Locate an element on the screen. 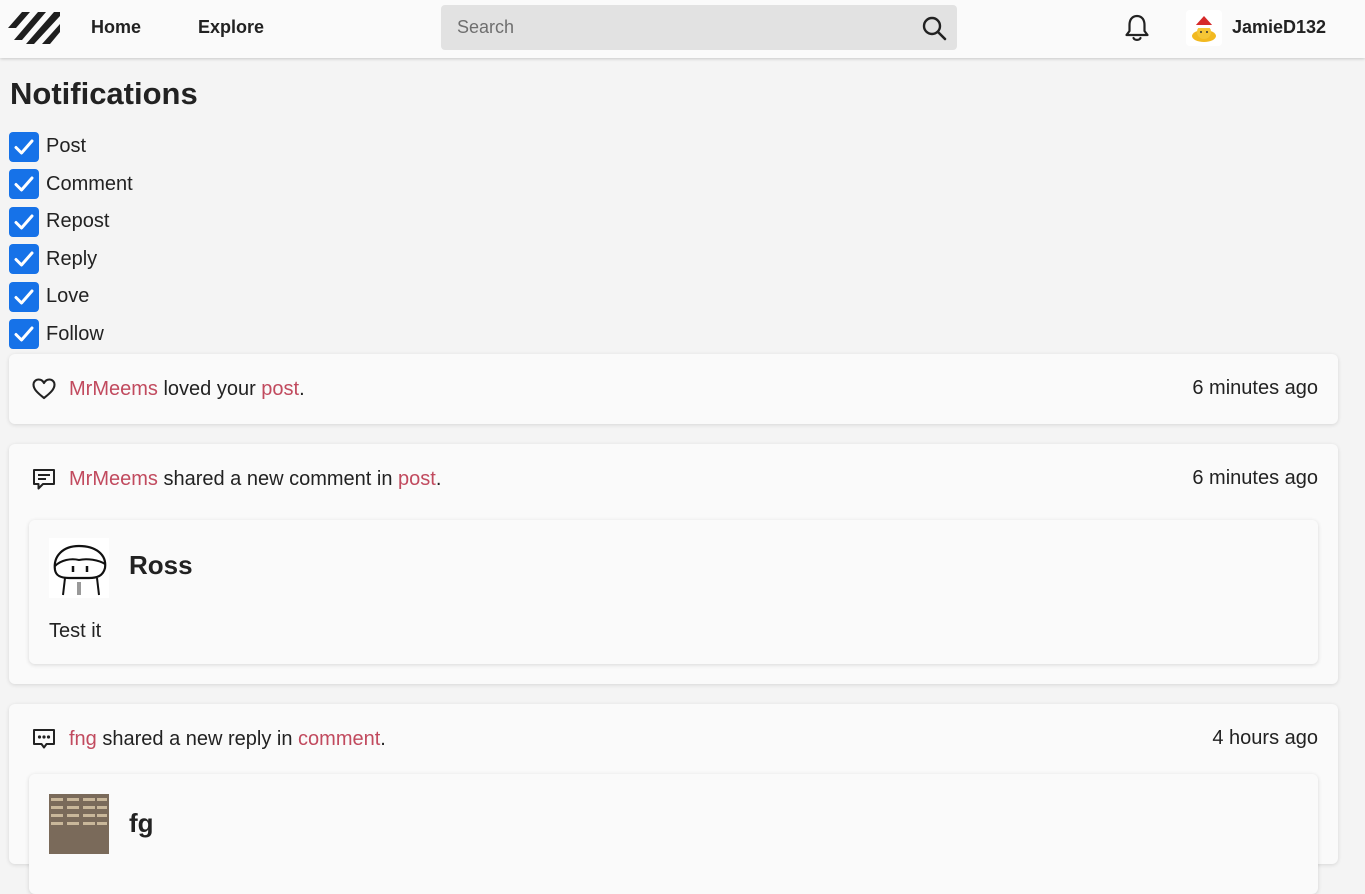 The image size is (1365, 894). target-link: comment is located at coordinates (339, 739).